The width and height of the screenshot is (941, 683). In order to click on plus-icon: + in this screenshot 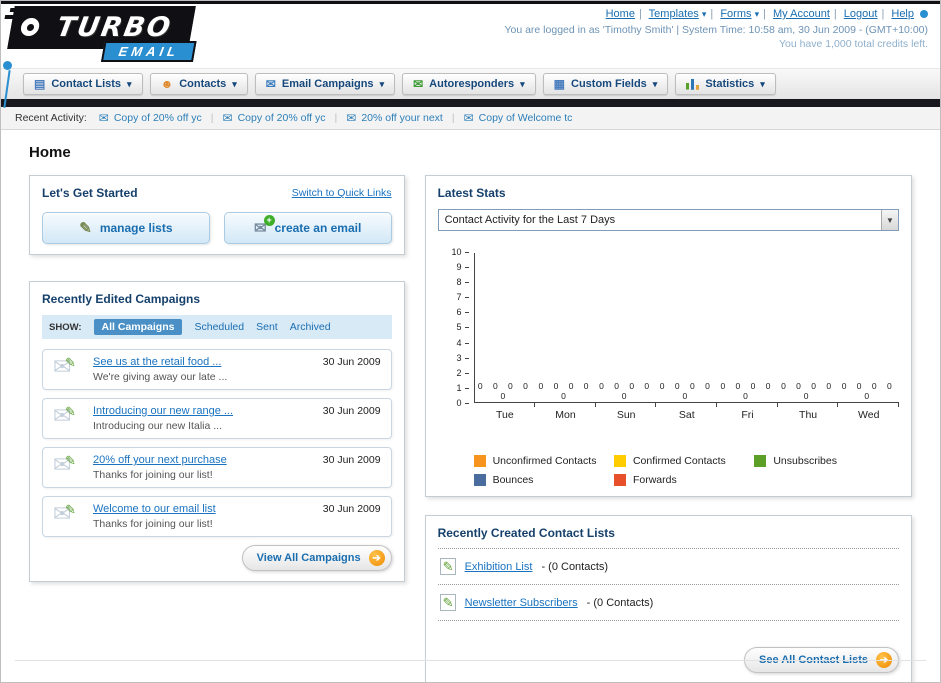, I will do `click(269, 220)`.